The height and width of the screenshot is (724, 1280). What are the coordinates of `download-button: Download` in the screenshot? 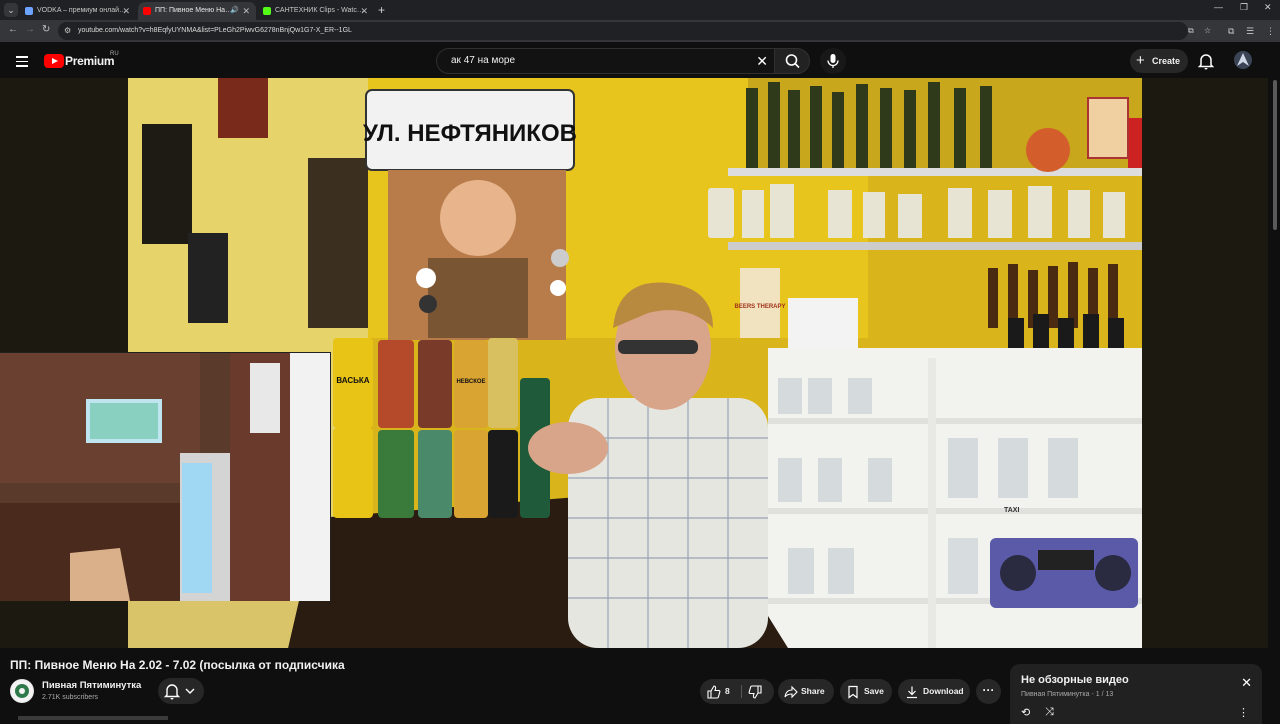 It's located at (934, 691).